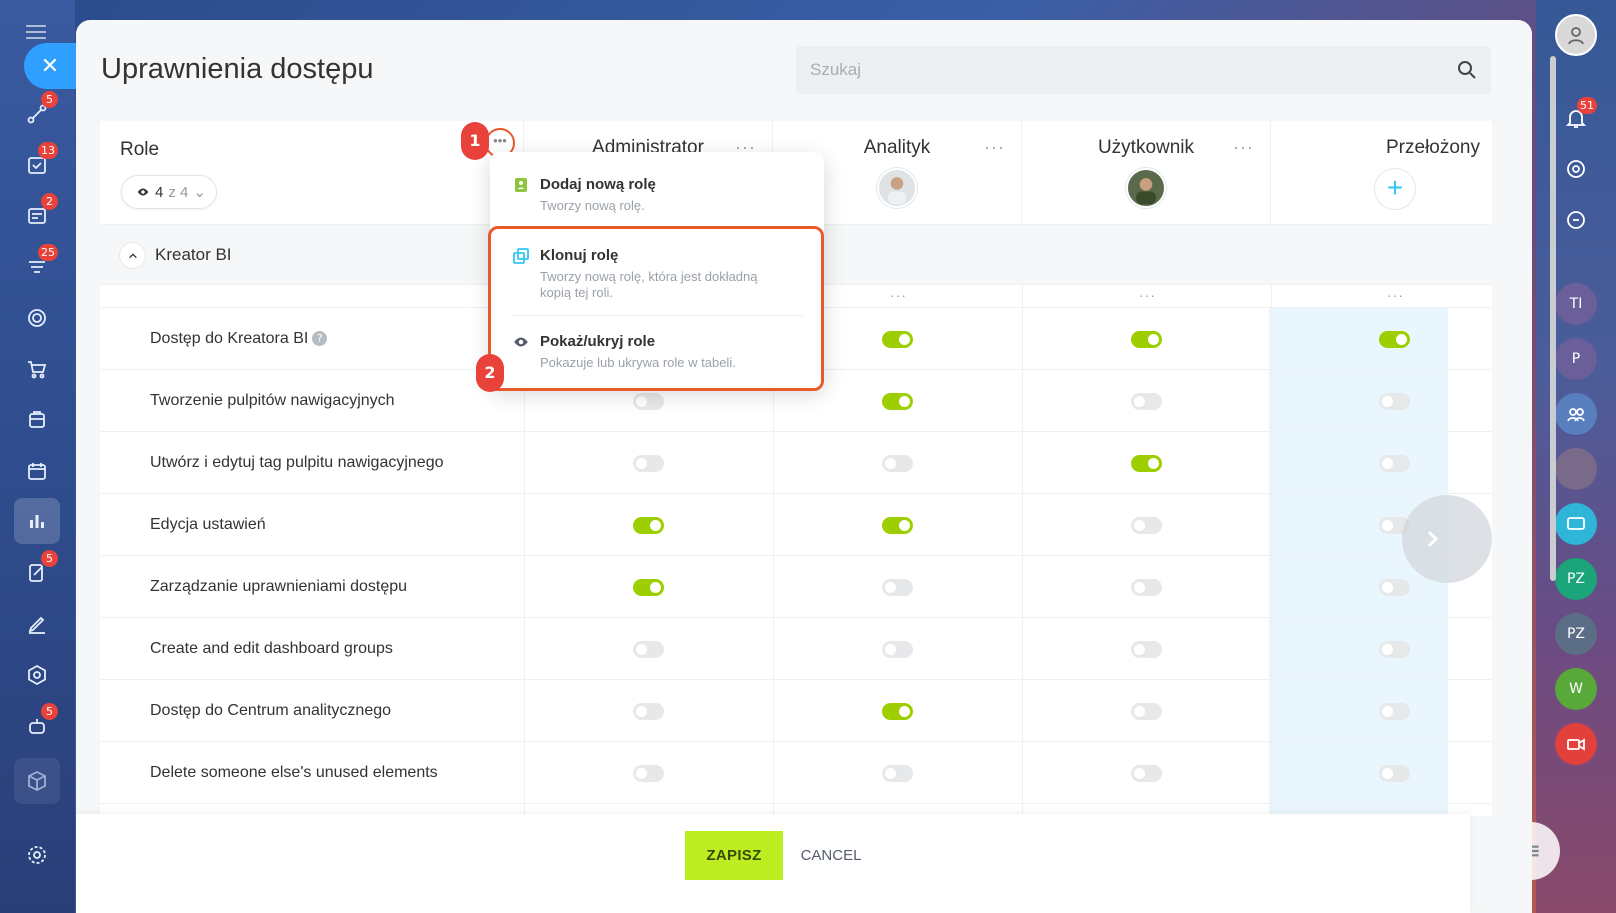  Describe the element at coordinates (50, 66) in the screenshot. I see `close-slider-button: ✕` at that location.